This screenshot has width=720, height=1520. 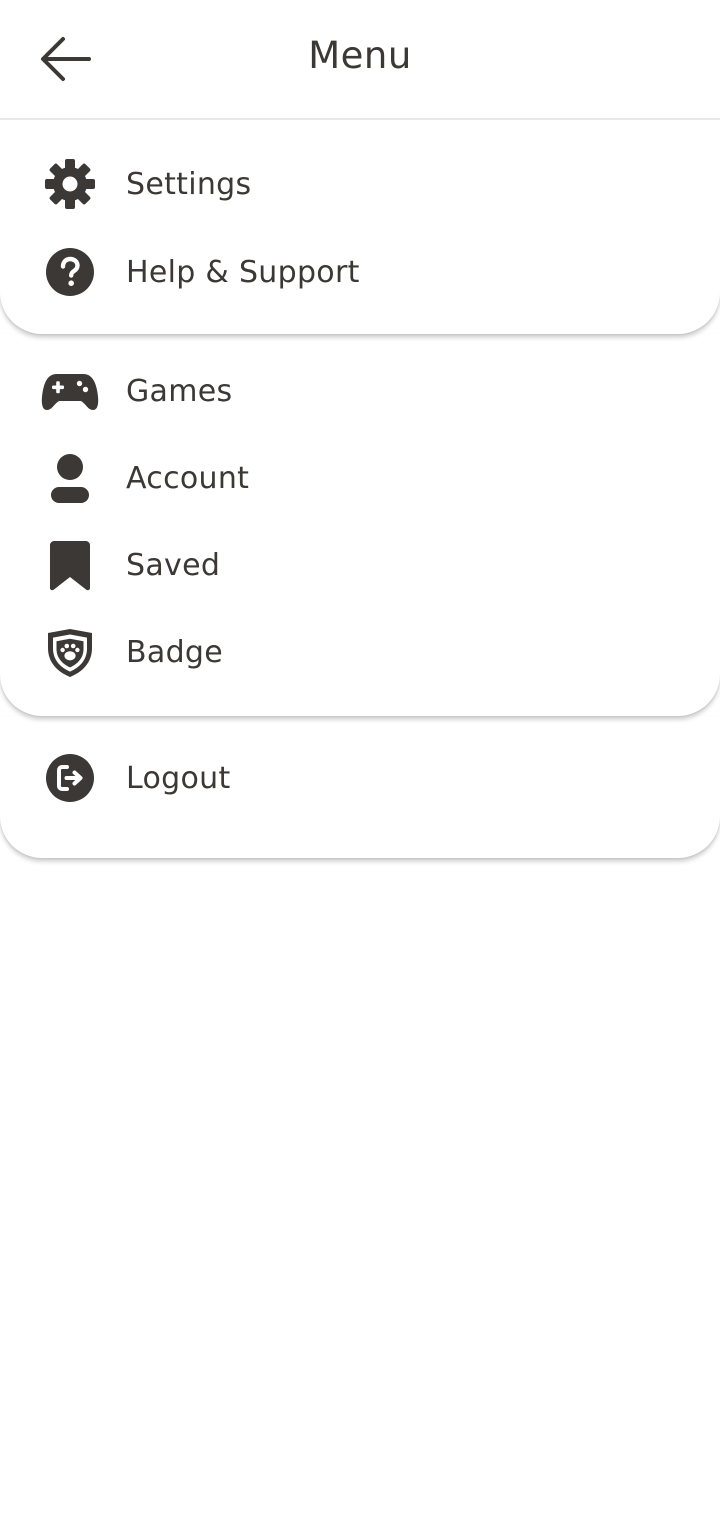 I want to click on logout-icon, so click(x=70, y=778).